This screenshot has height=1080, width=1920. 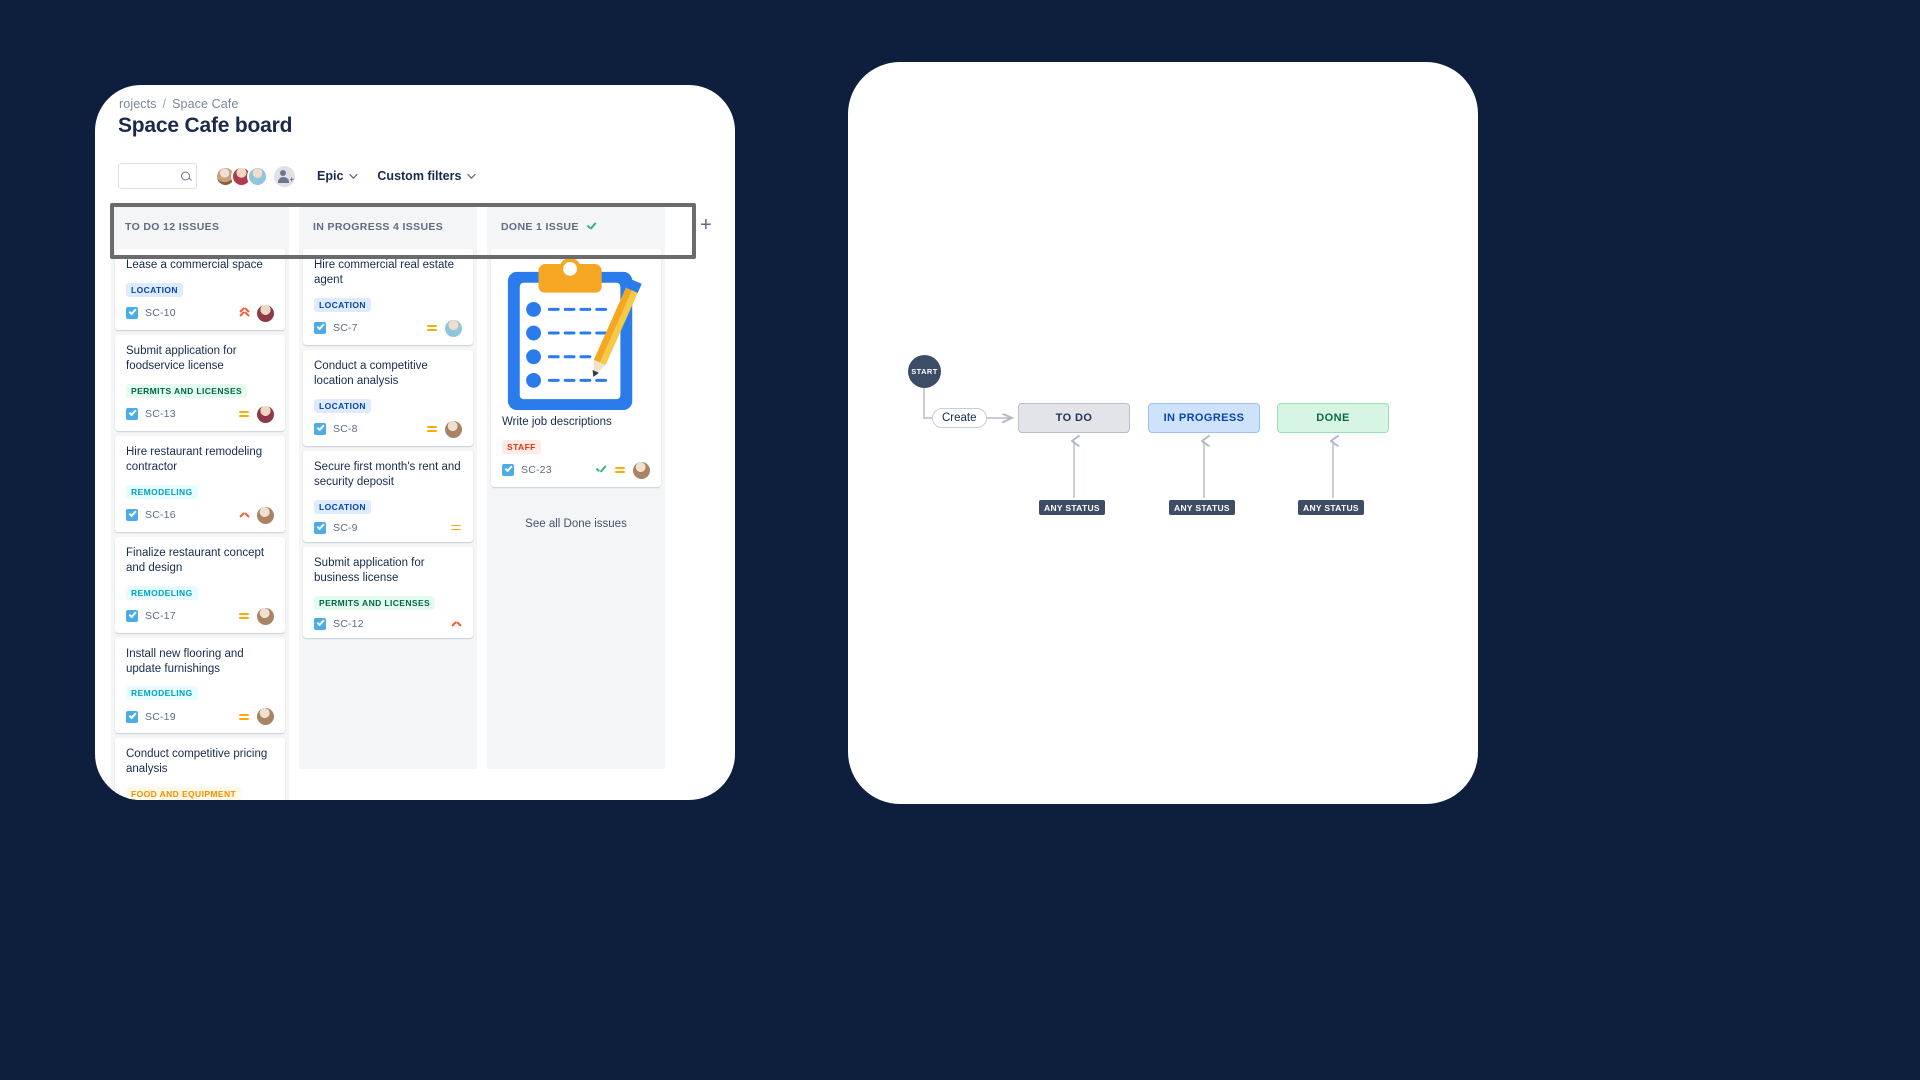 I want to click on workflow-start-node: START, so click(x=924, y=371).